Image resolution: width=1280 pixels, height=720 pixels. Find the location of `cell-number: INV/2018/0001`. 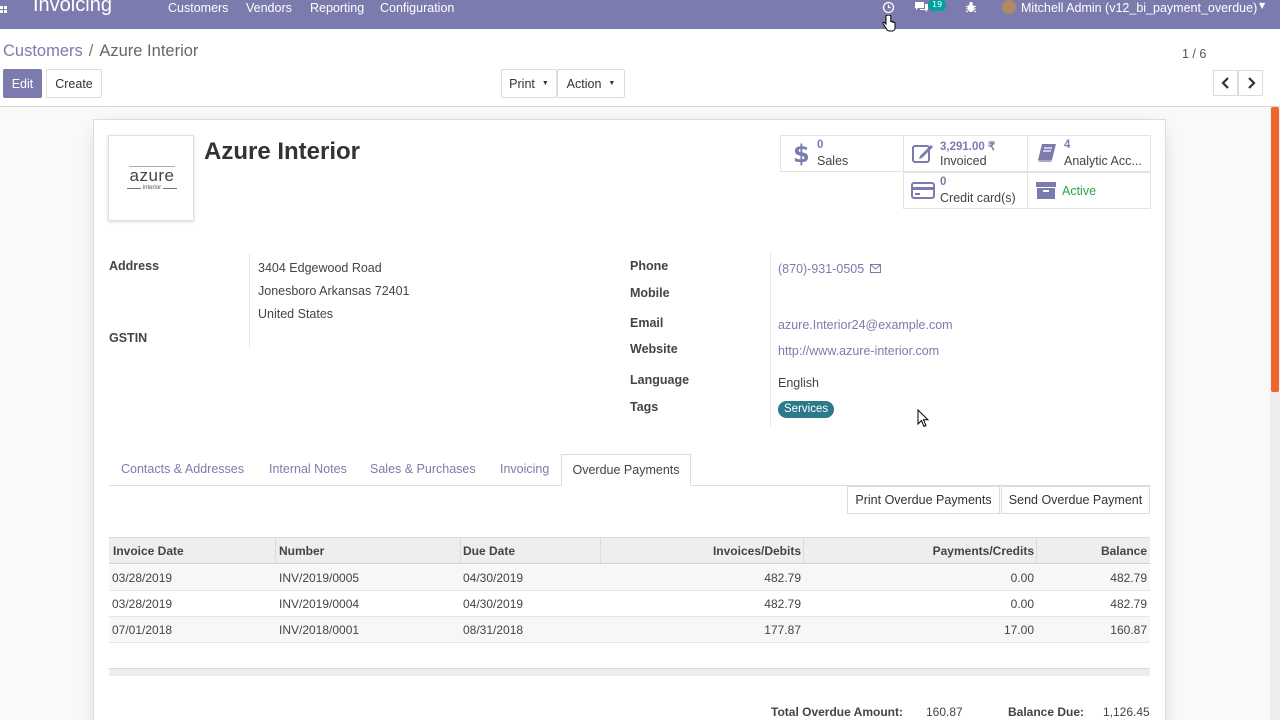

cell-number: INV/2018/0001 is located at coordinates (319, 630).